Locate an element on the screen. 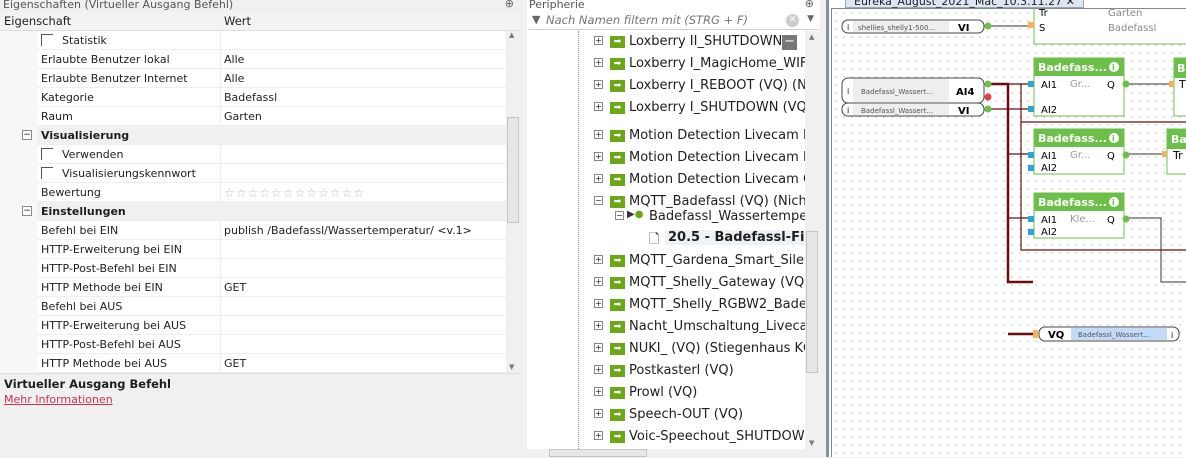 The image size is (1186, 458). filter-input is located at coordinates (663, 20).